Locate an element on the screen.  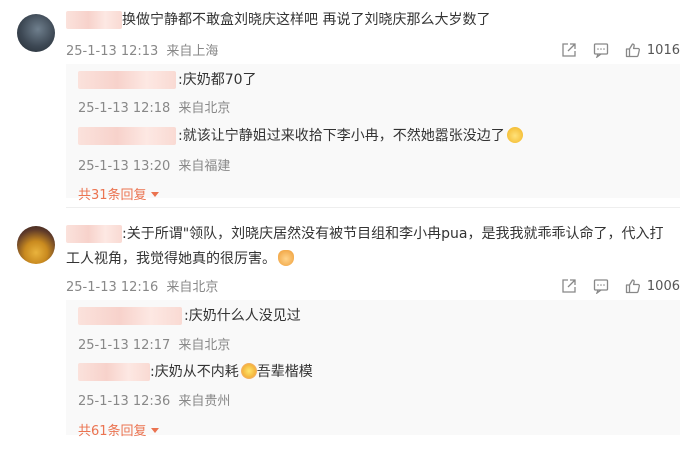
cat-emoji-icon is located at coordinates (514, 135).